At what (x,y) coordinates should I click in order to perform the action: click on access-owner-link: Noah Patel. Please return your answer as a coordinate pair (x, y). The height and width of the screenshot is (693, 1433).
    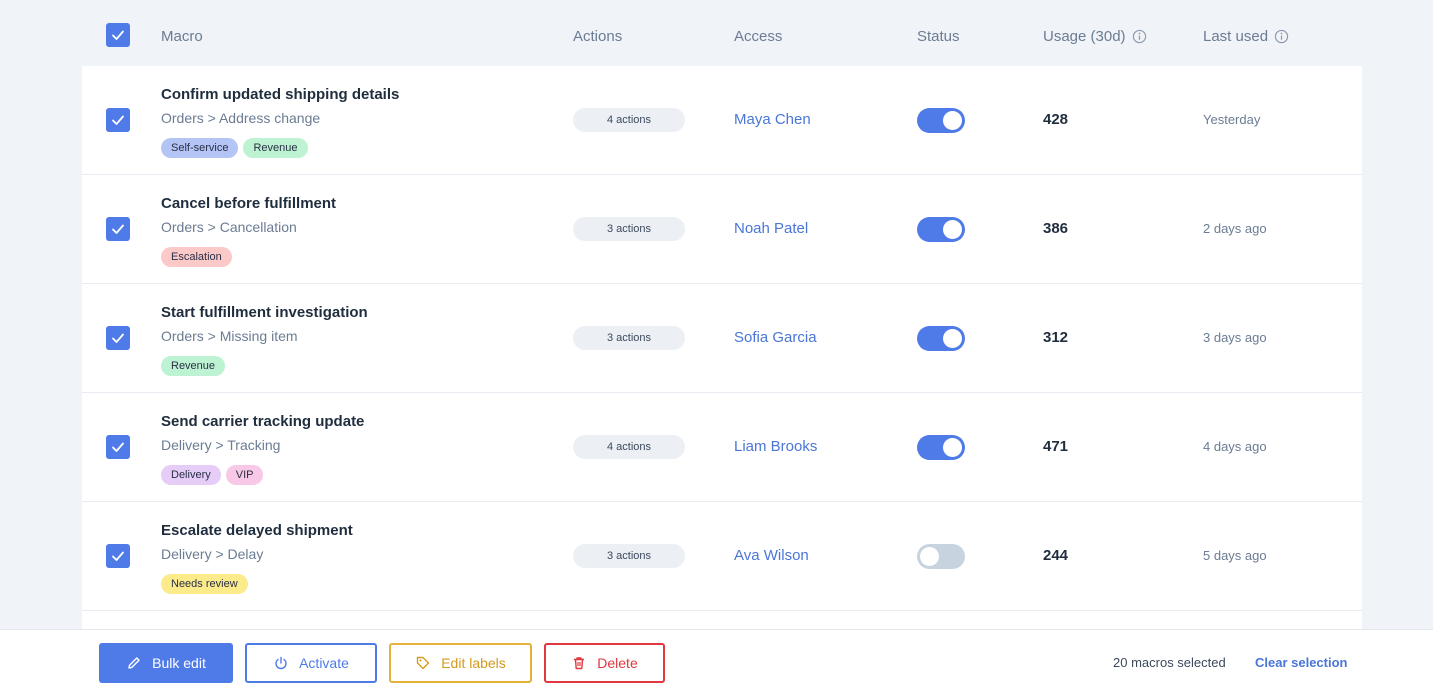
    Looking at the image, I should click on (771, 228).